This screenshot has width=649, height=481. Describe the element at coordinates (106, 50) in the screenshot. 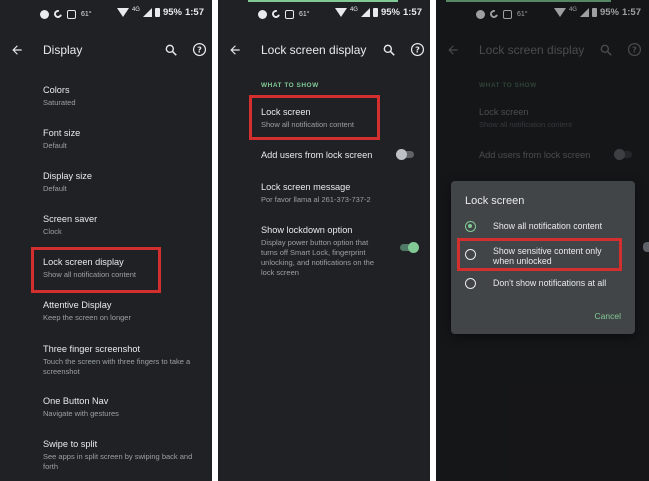

I see `app-bar: Display ?` at that location.